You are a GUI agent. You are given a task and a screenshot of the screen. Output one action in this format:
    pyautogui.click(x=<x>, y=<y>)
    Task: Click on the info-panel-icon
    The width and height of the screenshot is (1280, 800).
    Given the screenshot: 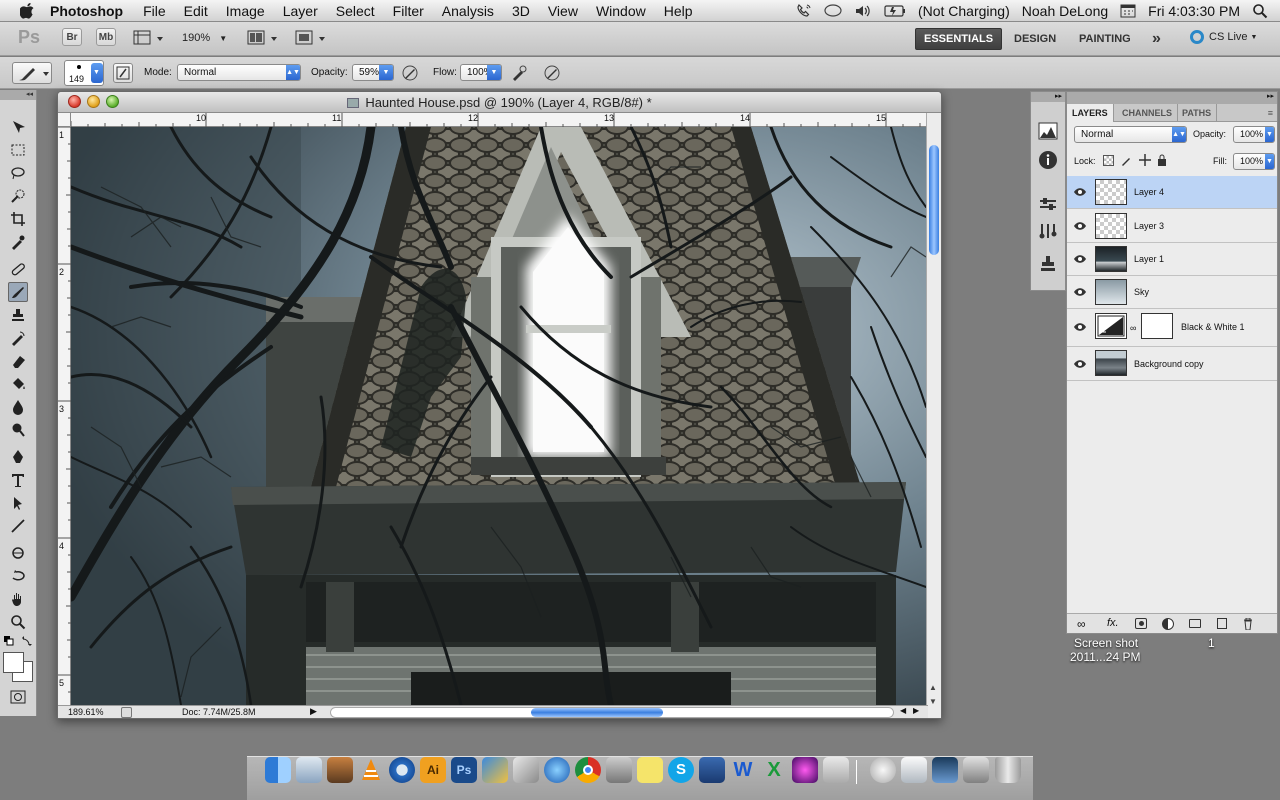 What is the action you would take?
    pyautogui.click(x=1048, y=160)
    